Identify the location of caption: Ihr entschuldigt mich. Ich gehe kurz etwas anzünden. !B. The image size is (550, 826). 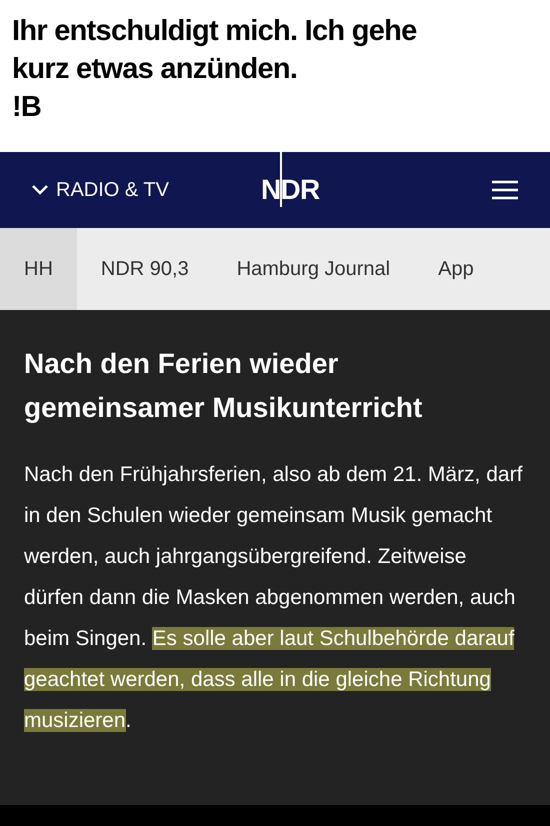
(215, 69).